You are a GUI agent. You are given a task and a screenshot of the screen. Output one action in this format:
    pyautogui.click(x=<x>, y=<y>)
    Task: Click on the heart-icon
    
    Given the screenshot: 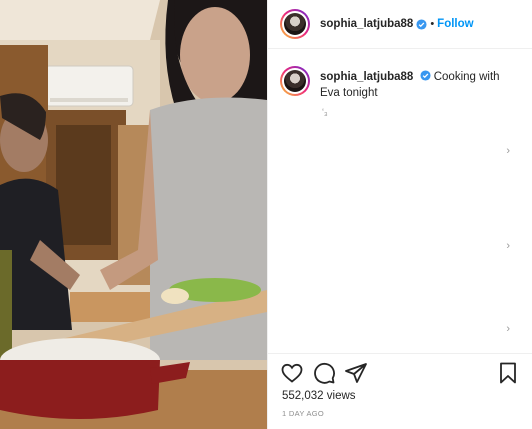 What is the action you would take?
    pyautogui.click(x=292, y=373)
    